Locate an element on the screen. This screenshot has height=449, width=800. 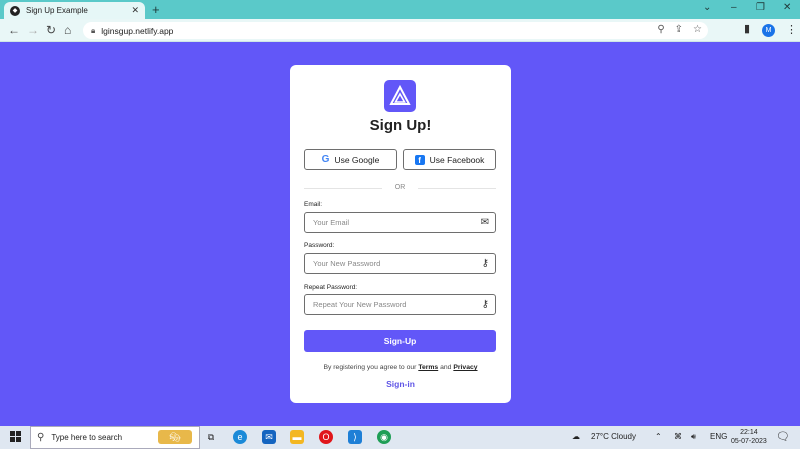
terms-link: Terms is located at coordinates (428, 367).